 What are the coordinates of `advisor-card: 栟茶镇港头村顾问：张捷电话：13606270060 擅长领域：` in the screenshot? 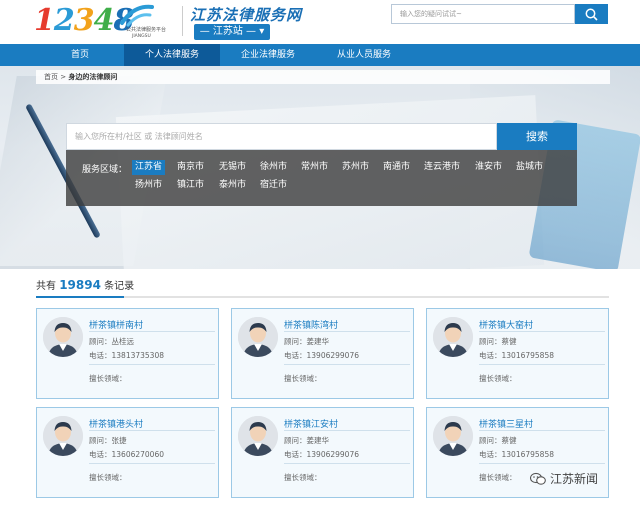 It's located at (127, 452).